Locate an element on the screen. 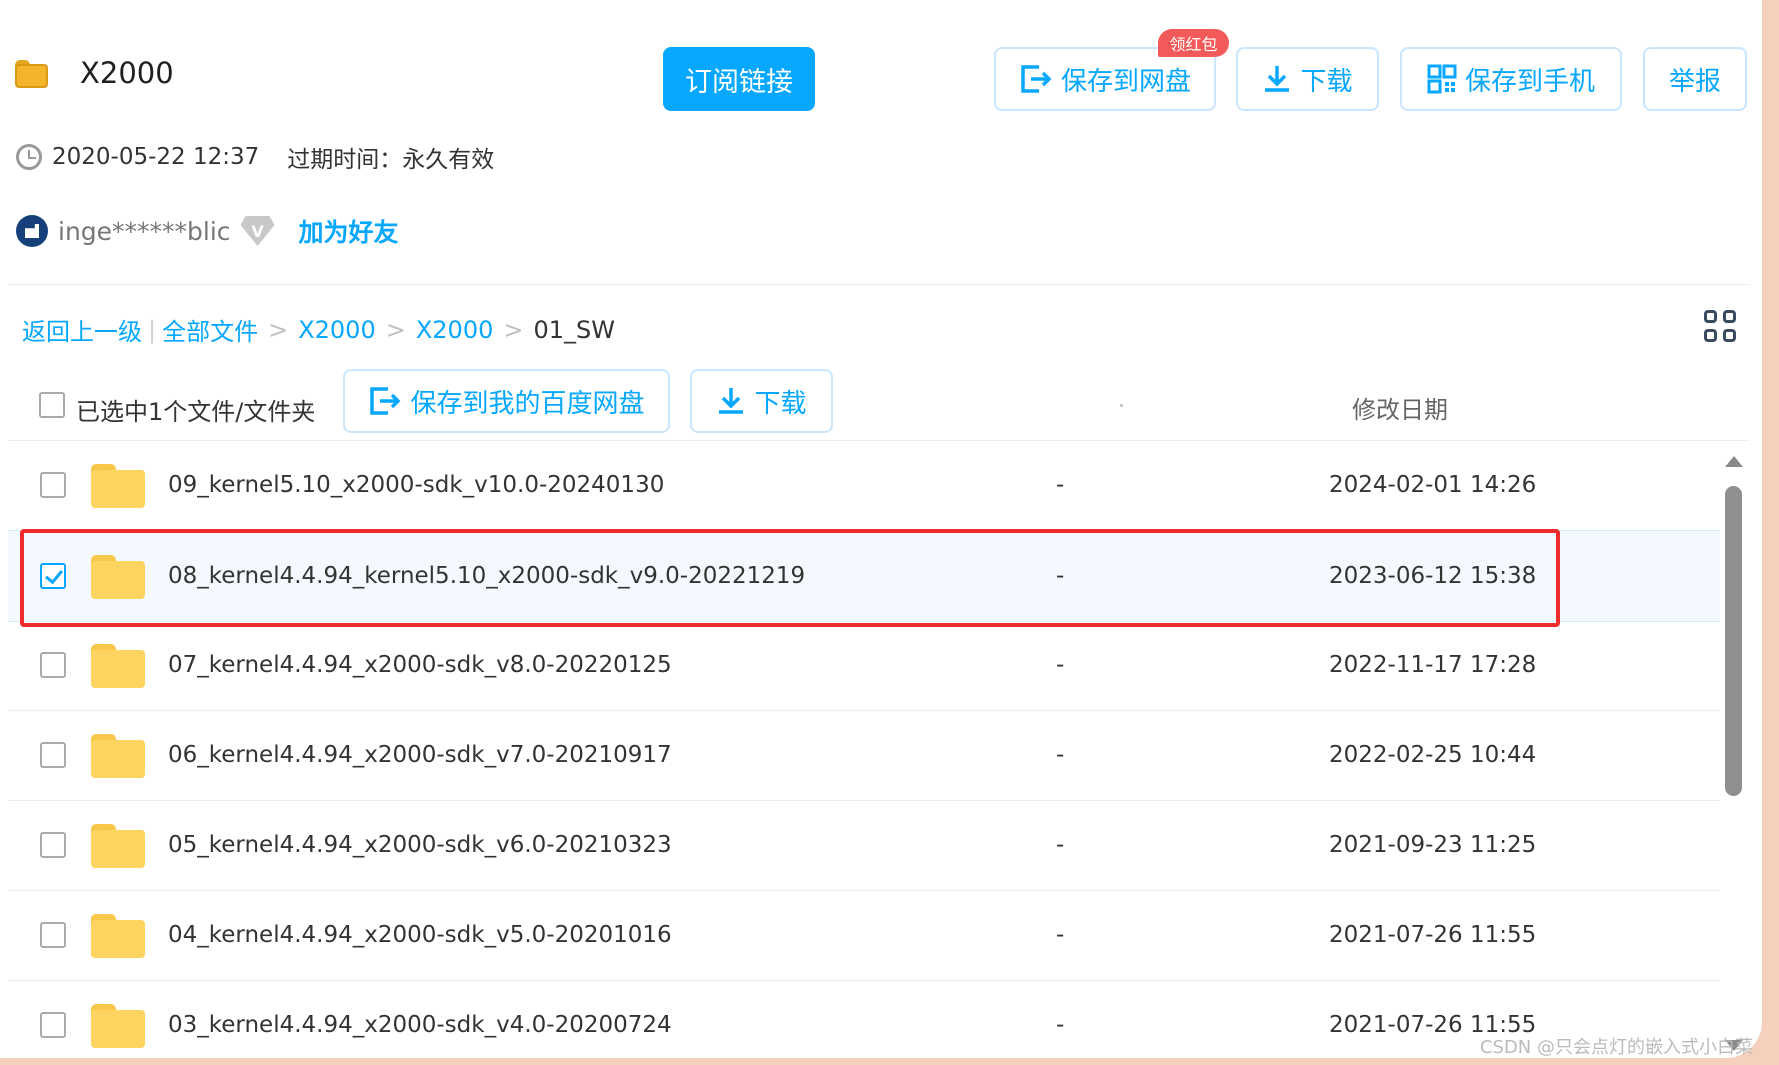 This screenshot has width=1779, height=1065. download-label: 下载 is located at coordinates (1326, 81).